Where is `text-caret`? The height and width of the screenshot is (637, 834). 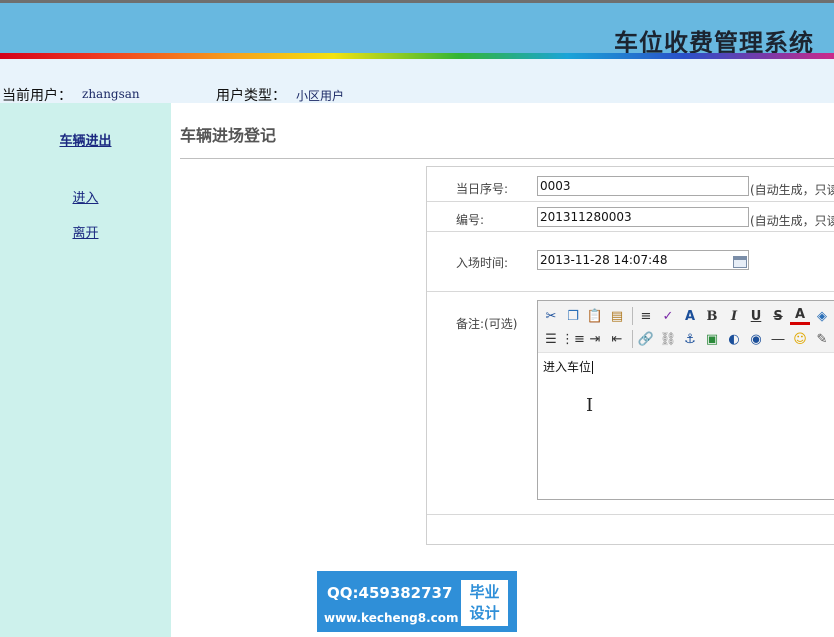 text-caret is located at coordinates (593, 367).